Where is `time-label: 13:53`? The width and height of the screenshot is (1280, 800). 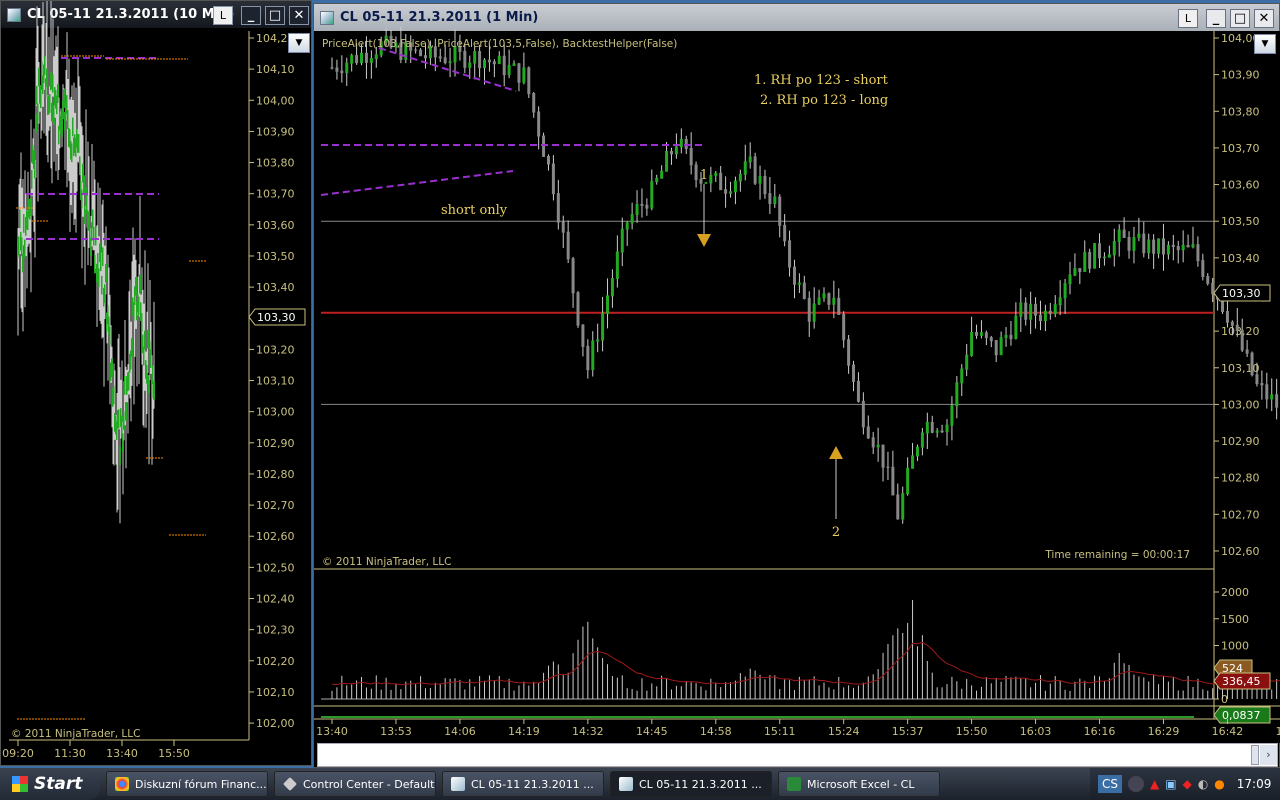
time-label: 13:53 is located at coordinates (396, 731).